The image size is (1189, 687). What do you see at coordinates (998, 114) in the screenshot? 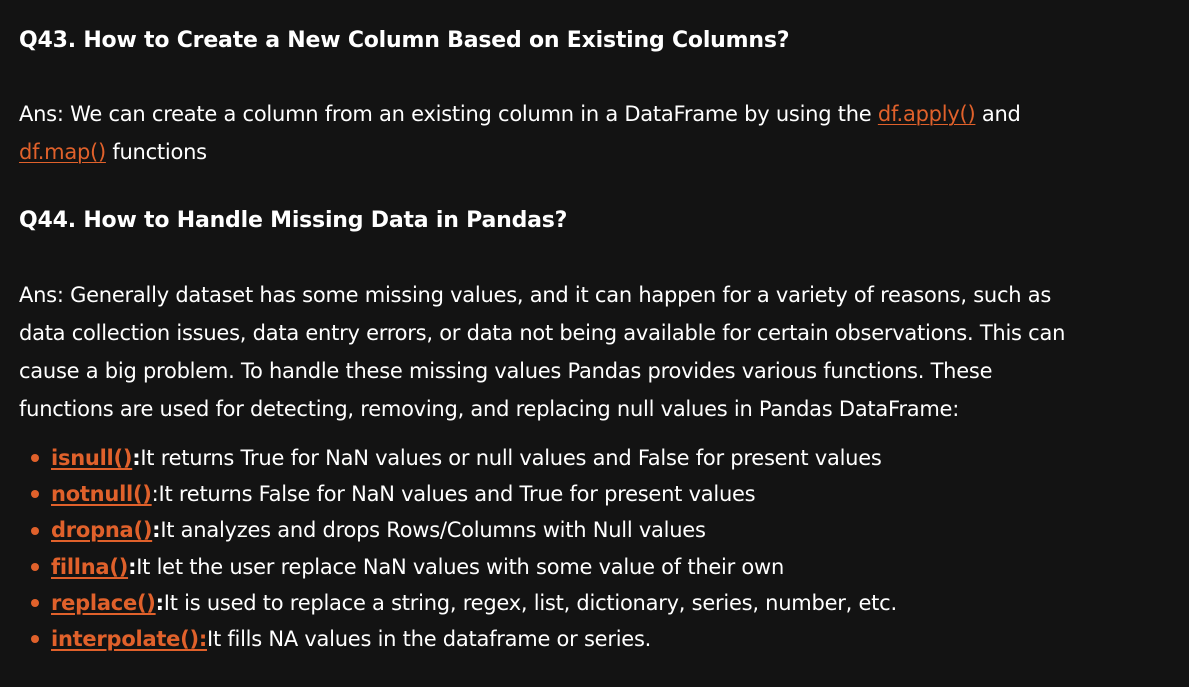
I see `answer-43-mid: and` at bounding box center [998, 114].